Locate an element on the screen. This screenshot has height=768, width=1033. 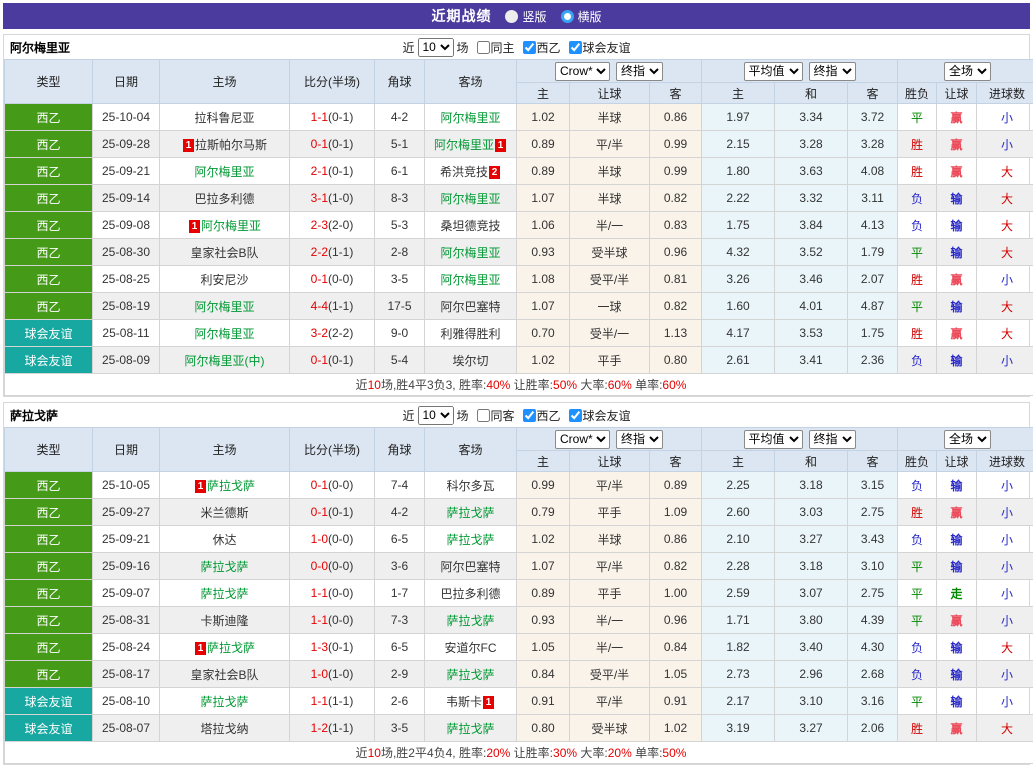
vertical-layout-radio: 竖版 is located at coordinates (525, 16).